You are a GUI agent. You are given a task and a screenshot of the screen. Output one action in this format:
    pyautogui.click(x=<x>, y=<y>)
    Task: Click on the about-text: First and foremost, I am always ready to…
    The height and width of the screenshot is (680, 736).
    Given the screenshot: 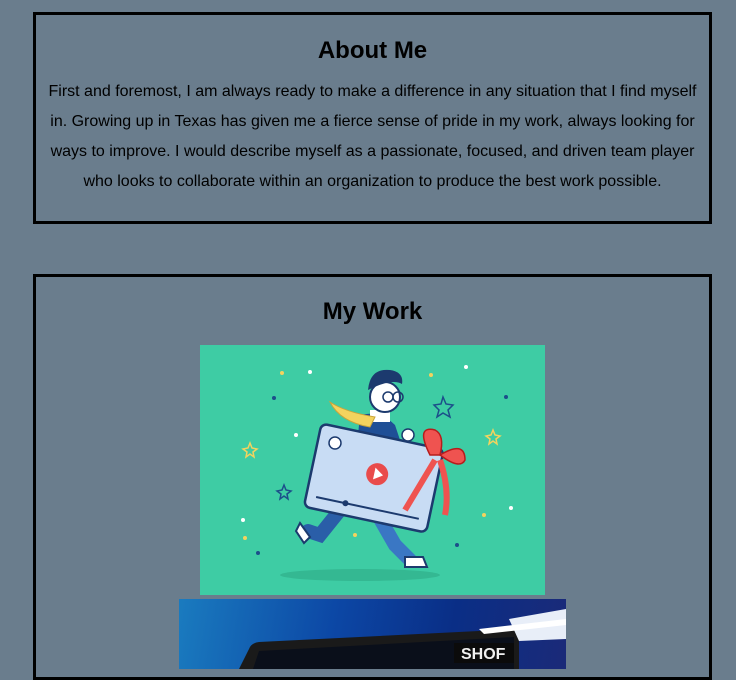 What is the action you would take?
    pyautogui.click(x=372, y=136)
    